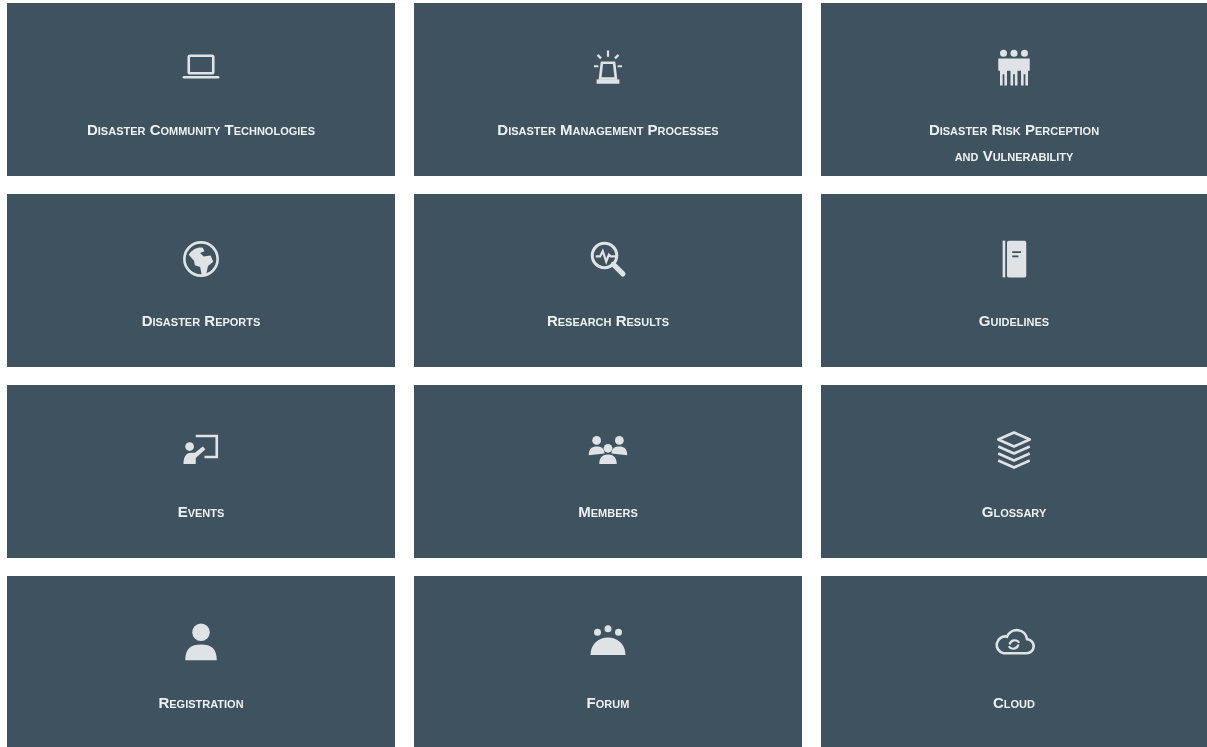 The image size is (1207, 747). I want to click on tile-label: Events, so click(201, 512).